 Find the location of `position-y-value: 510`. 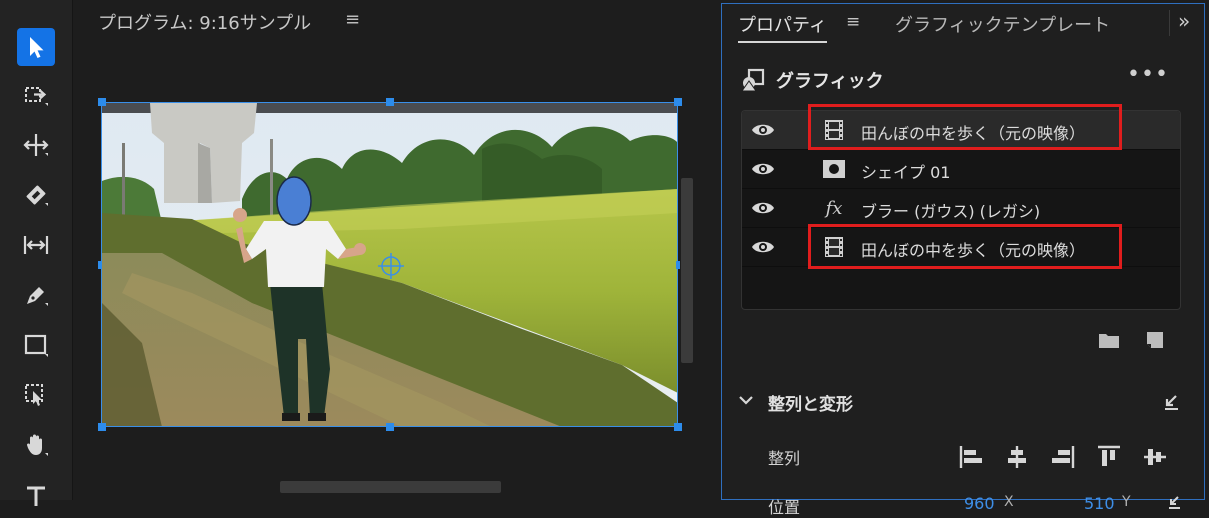

position-y-value: 510 is located at coordinates (1099, 503).